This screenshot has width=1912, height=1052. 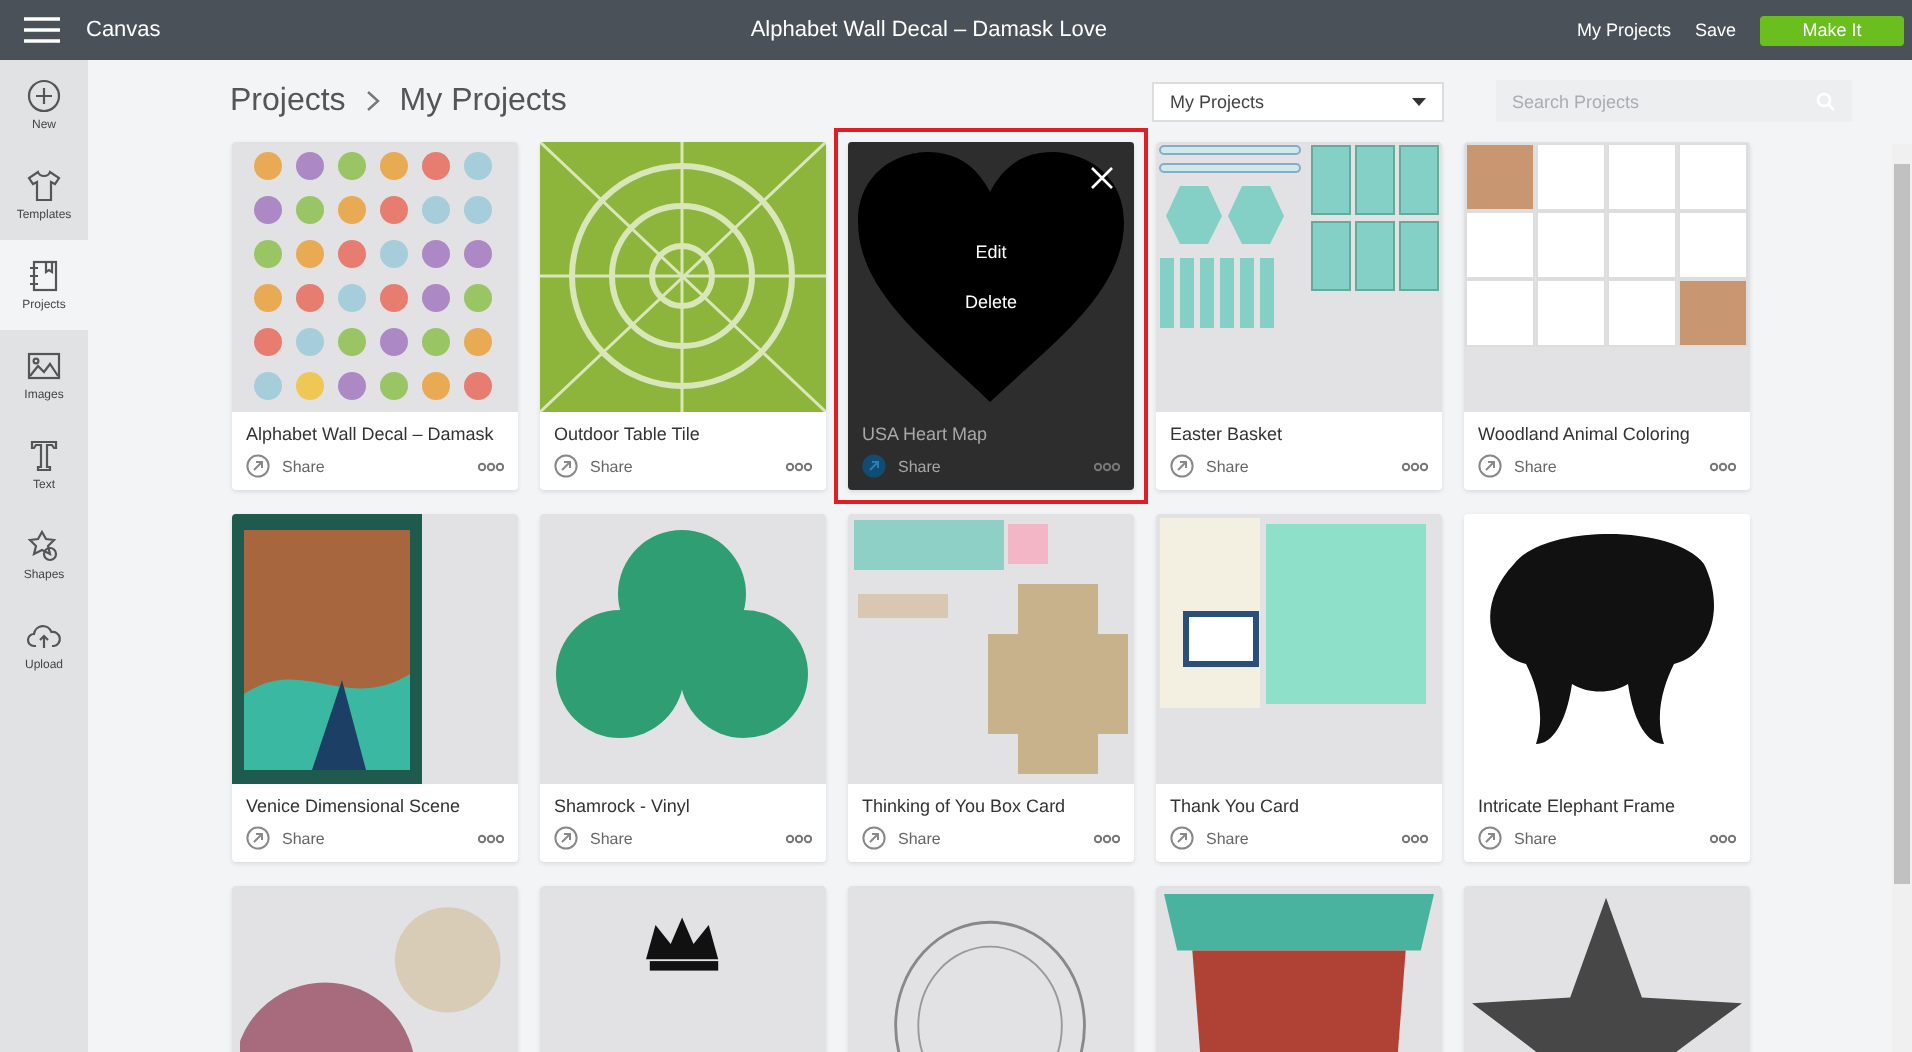 What do you see at coordinates (44, 366) in the screenshot?
I see `image-icon` at bounding box center [44, 366].